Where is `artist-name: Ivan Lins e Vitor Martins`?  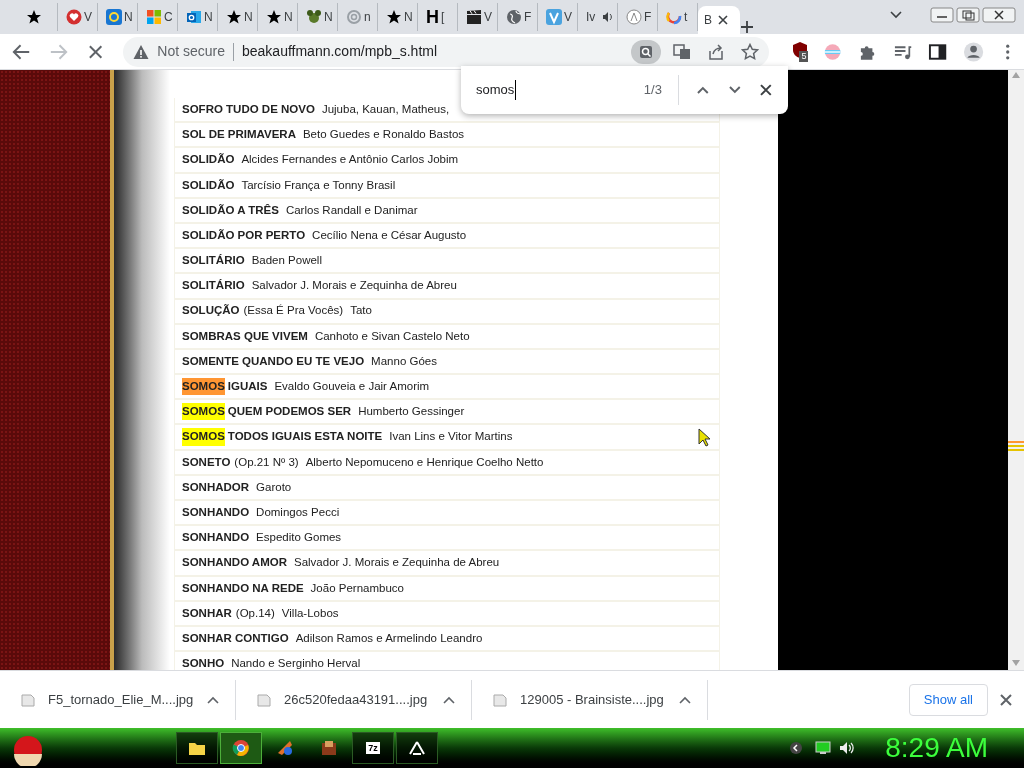
artist-name: Ivan Lins e Vitor Martins is located at coordinates (451, 437).